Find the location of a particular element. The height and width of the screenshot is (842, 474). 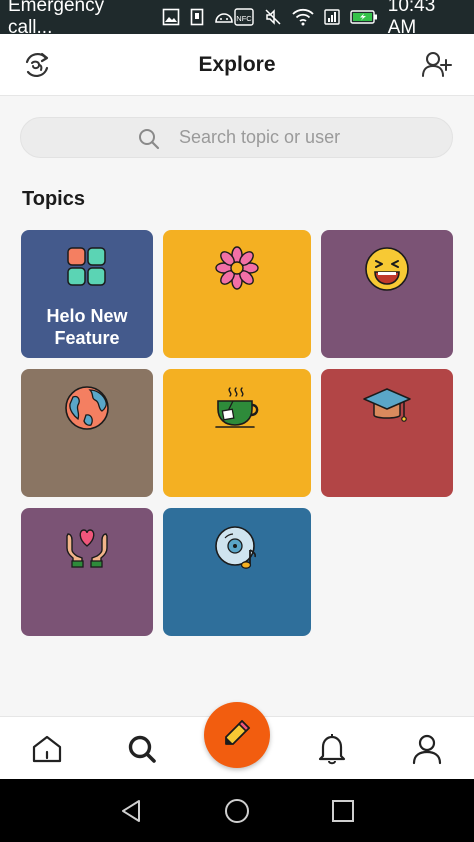

home-icon is located at coordinates (47, 749).